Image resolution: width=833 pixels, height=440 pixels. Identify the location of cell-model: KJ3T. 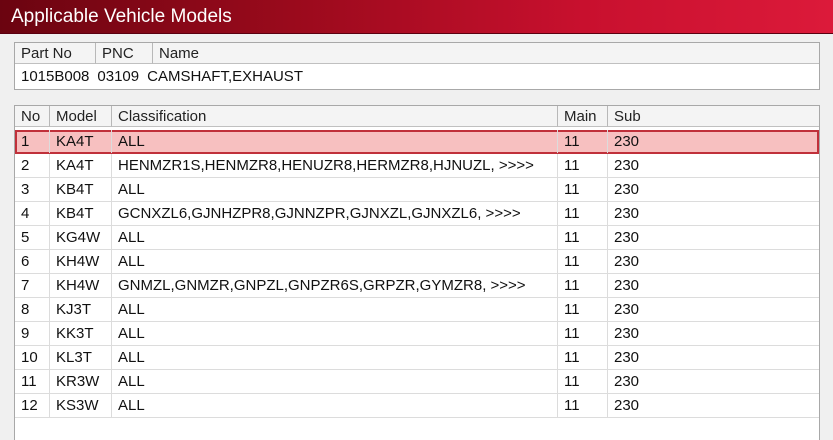
(81, 309).